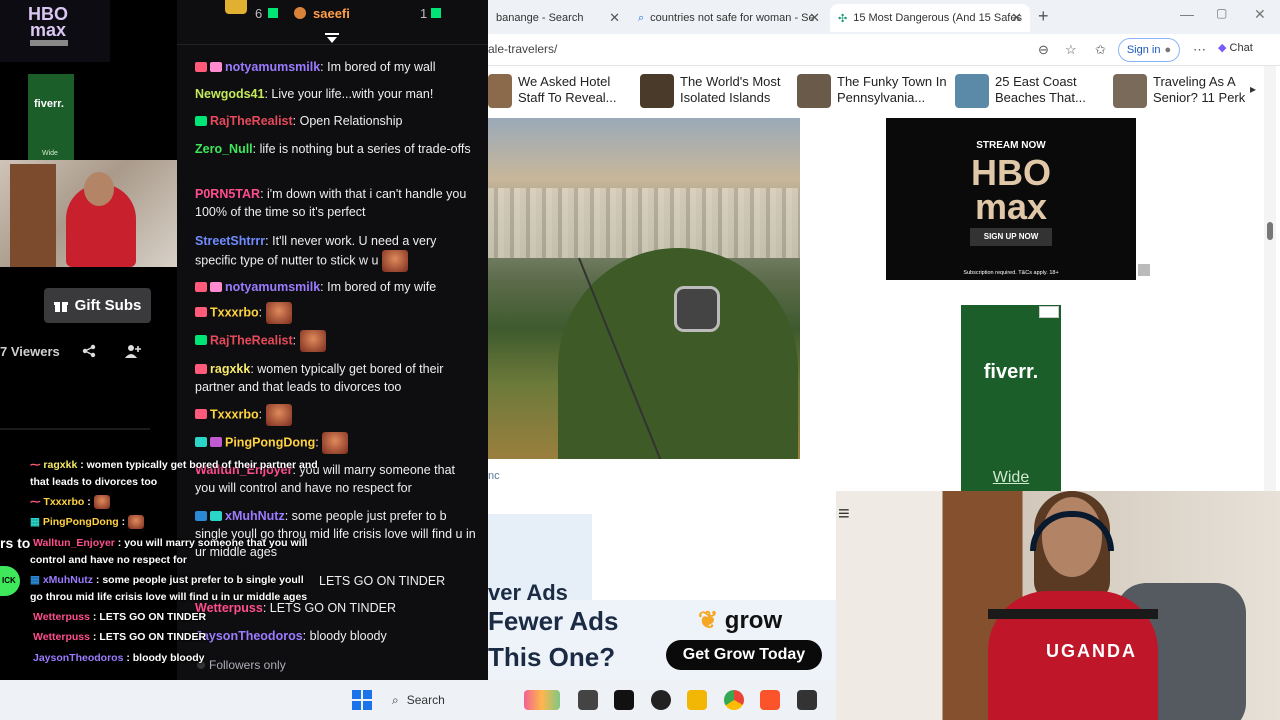 This screenshot has width=1280, height=720. I want to click on chevron-right-icon: ▸, so click(1253, 89).